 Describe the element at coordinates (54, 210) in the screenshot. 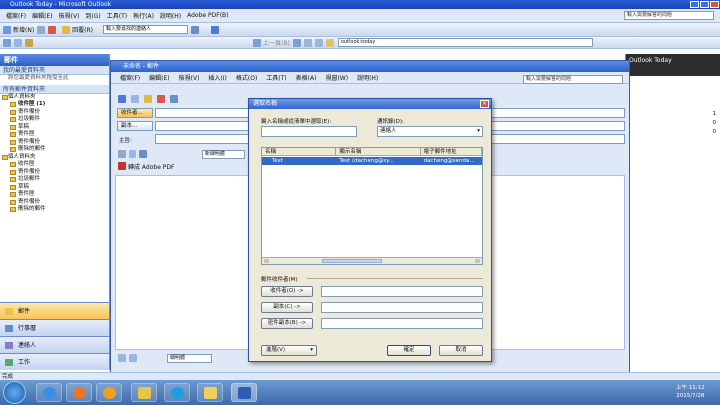

I see `folder-deleted-2: 刪除的郵件` at that location.